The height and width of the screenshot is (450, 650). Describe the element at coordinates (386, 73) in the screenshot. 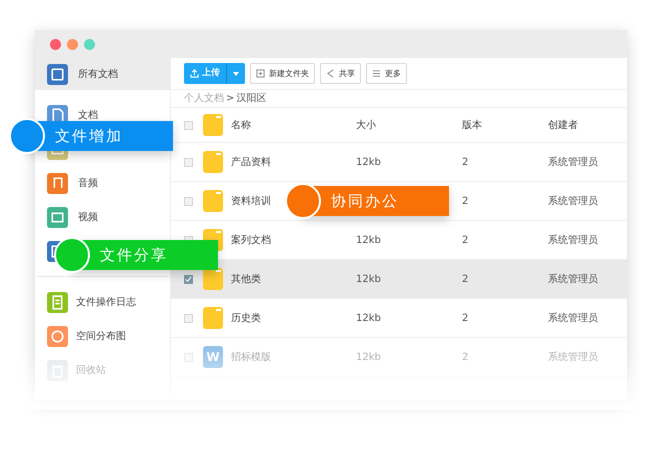

I see `more-button: 更多` at that location.